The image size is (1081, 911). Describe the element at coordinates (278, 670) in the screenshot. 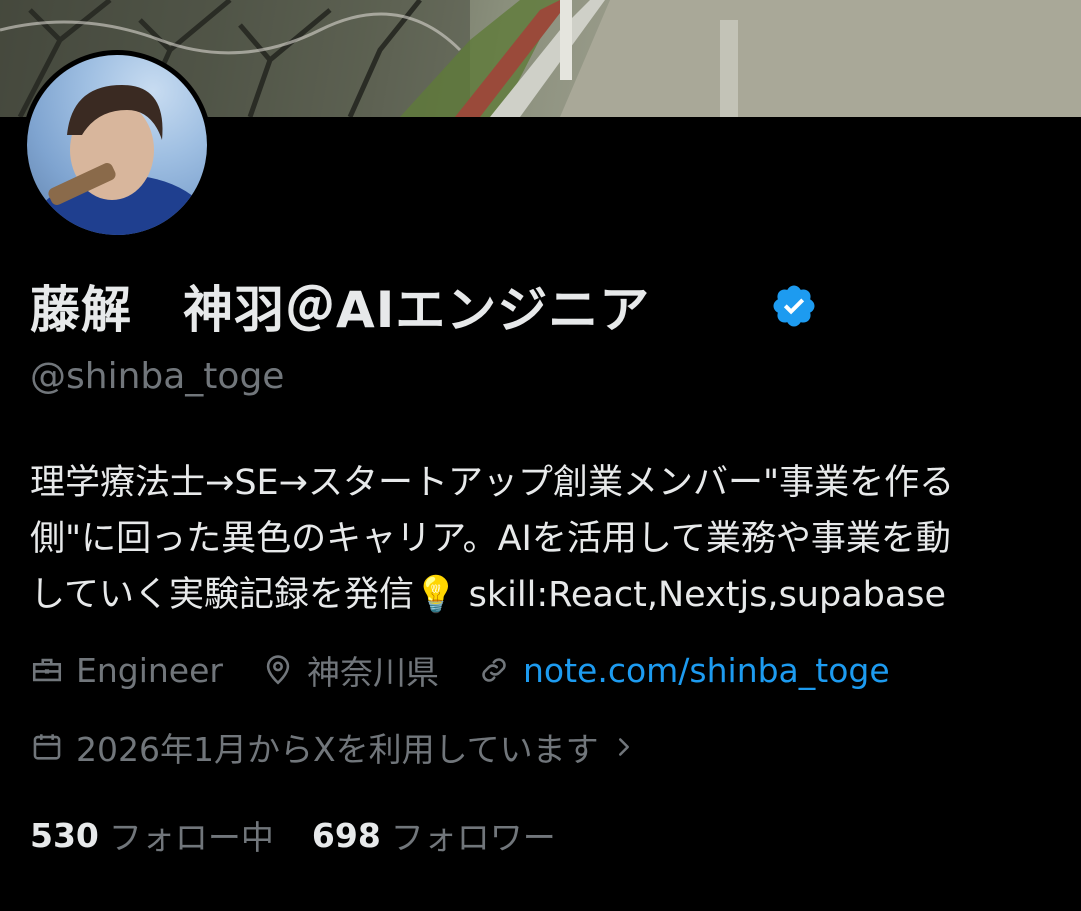

I see `map-pin-icon` at that location.